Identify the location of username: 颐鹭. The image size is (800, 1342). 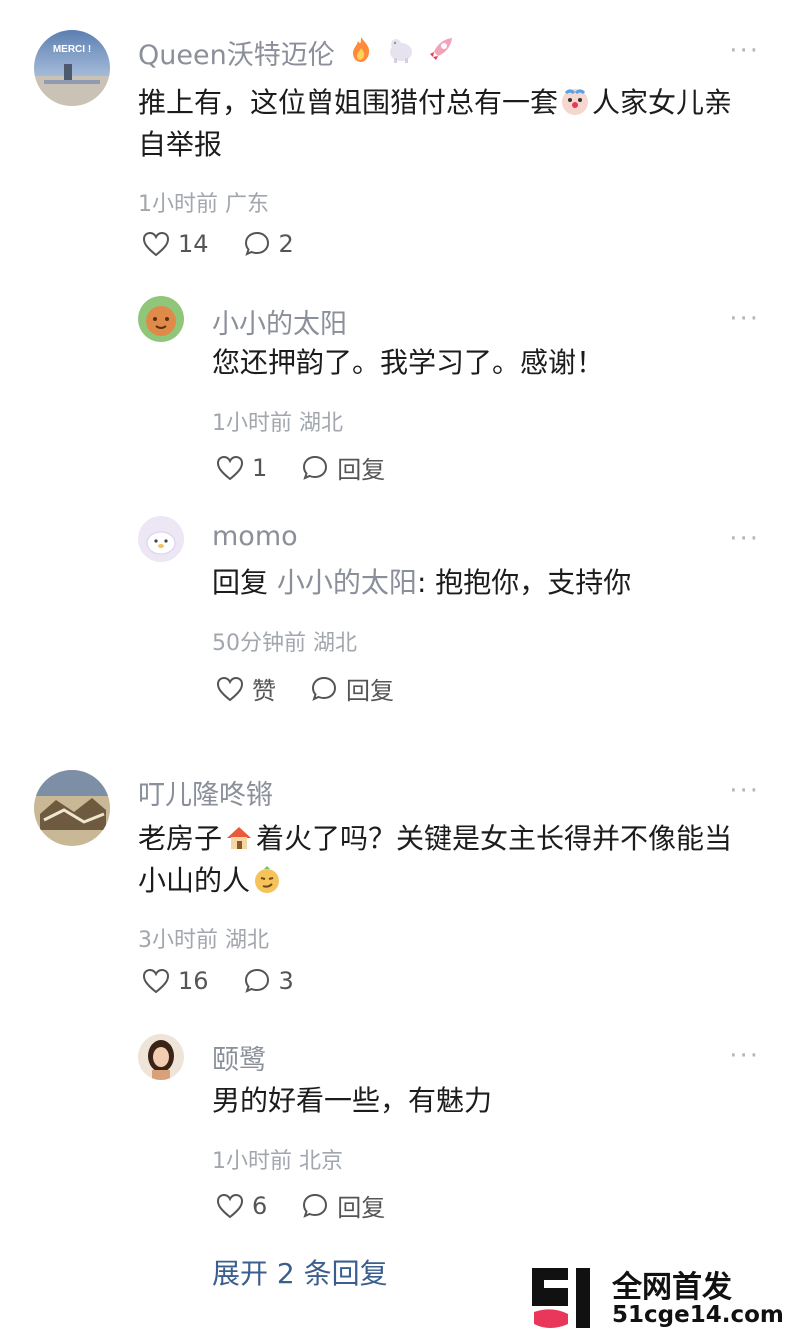
(239, 1057).